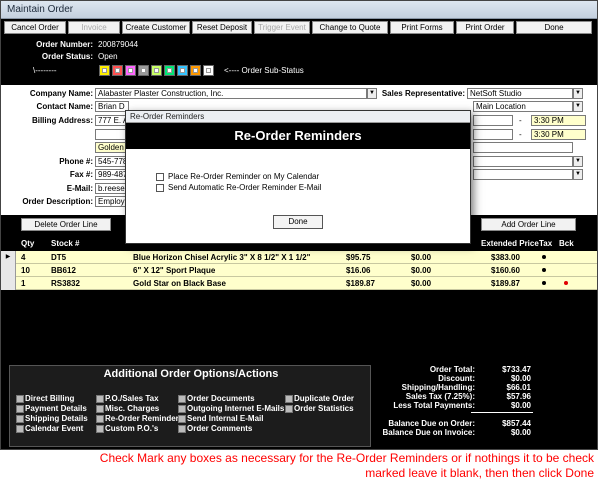  I want to click on window-title: Maintain Order, so click(40, 9).